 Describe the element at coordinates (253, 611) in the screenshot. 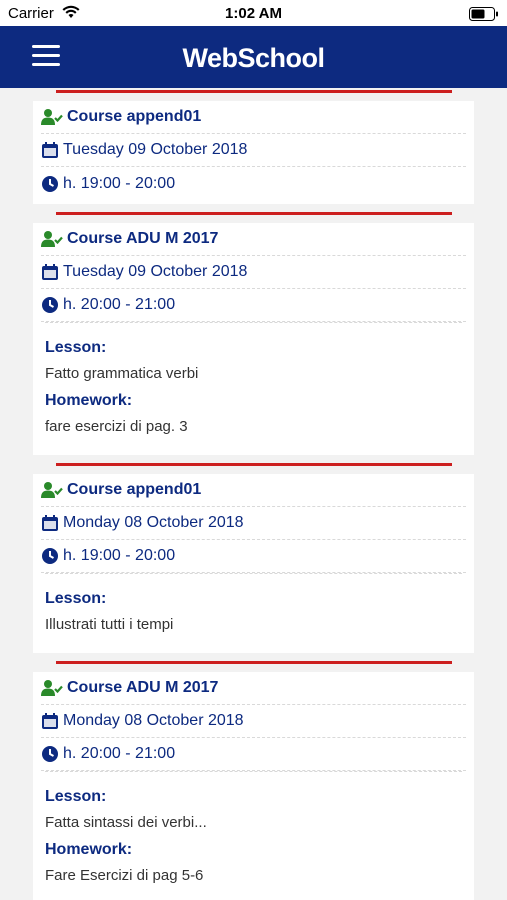

I see `lesson-notes: Lesson: Illustrati tutti i tempi` at that location.